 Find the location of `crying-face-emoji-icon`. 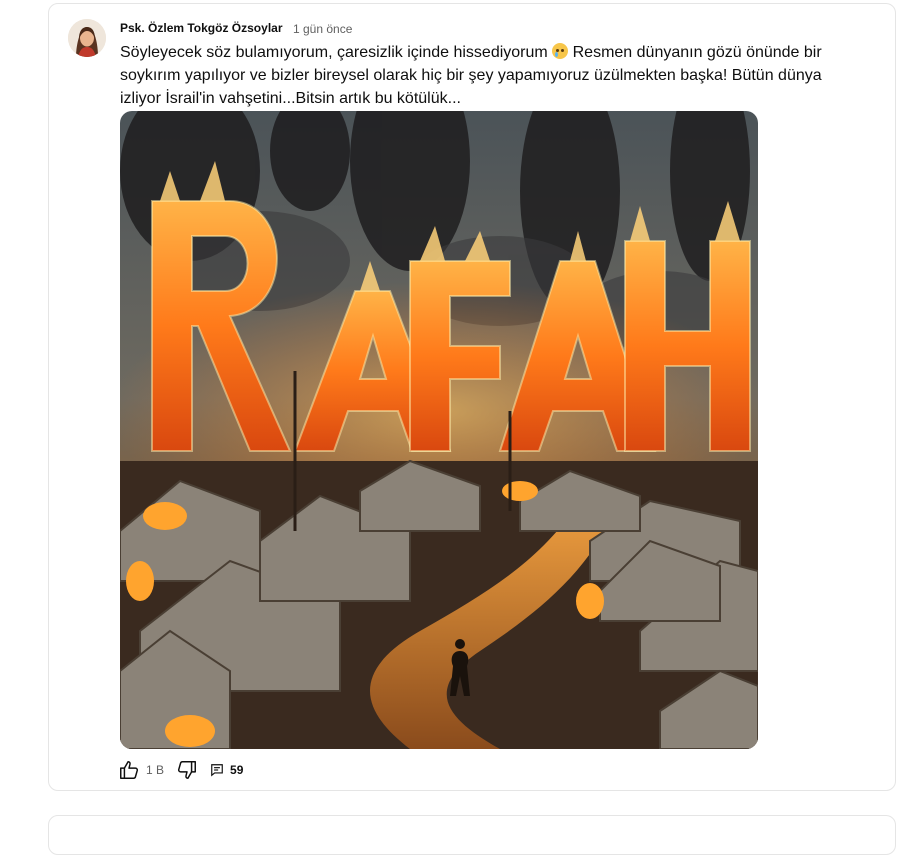

crying-face-emoji-icon is located at coordinates (560, 51).